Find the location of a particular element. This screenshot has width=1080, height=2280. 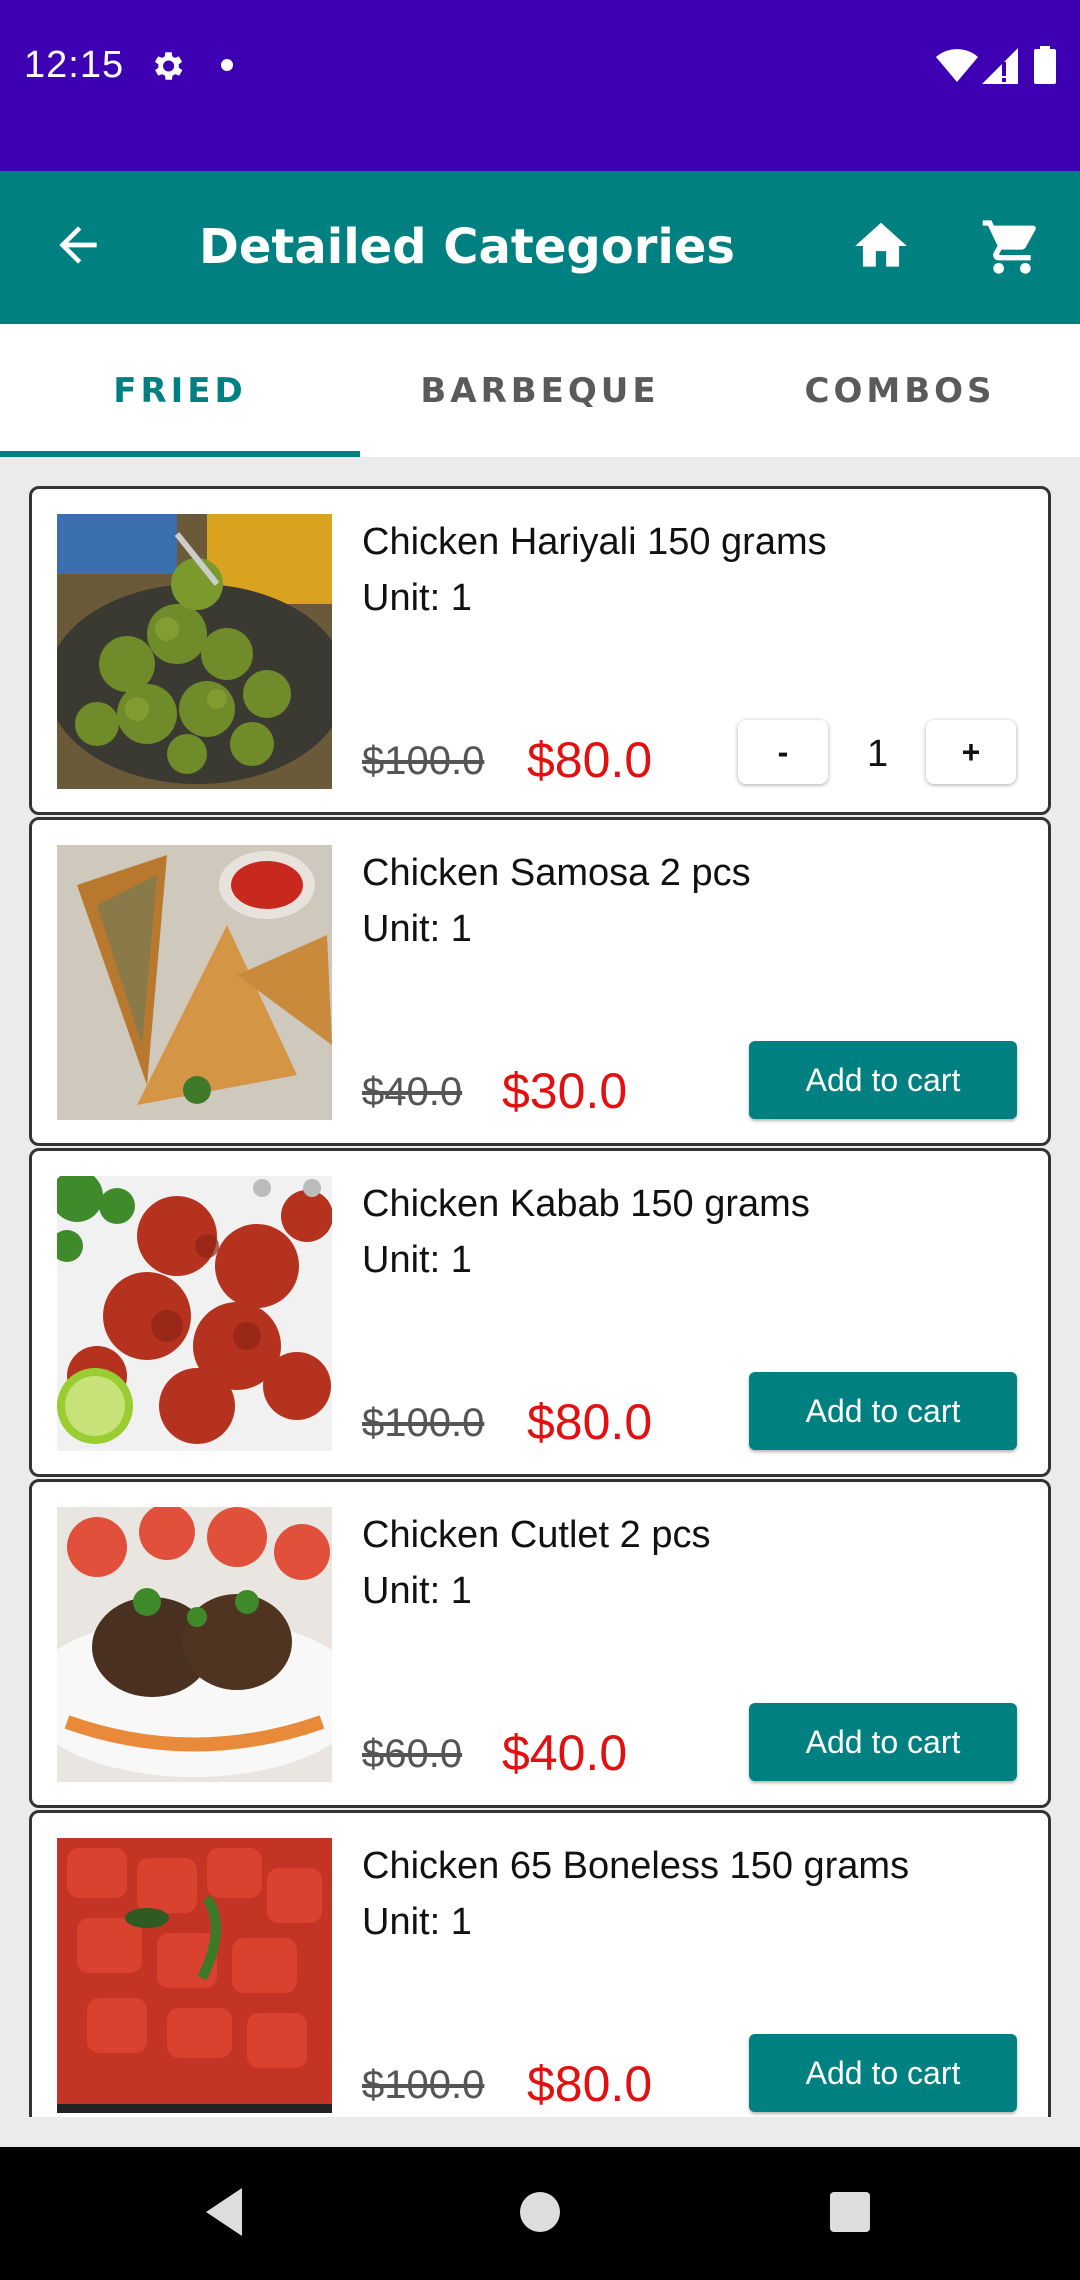

quantity-value: 1 is located at coordinates (878, 754).